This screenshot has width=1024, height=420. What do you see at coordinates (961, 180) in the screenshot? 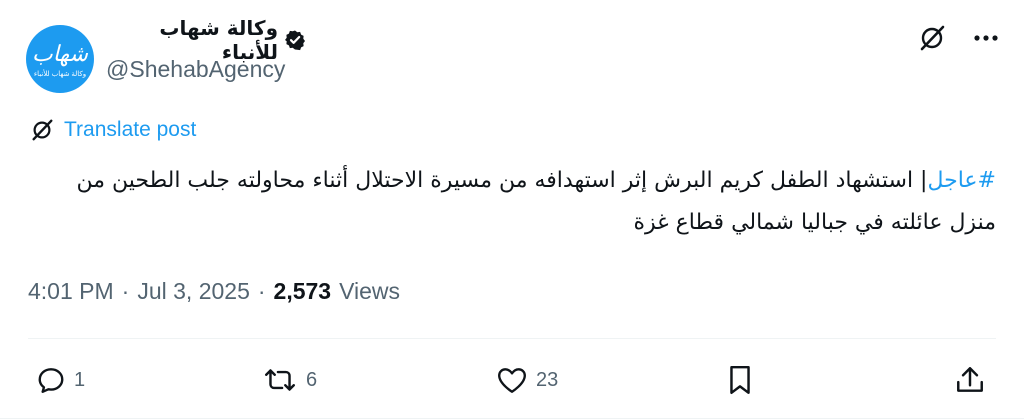
I see `hashtag-link: #عاجل` at bounding box center [961, 180].